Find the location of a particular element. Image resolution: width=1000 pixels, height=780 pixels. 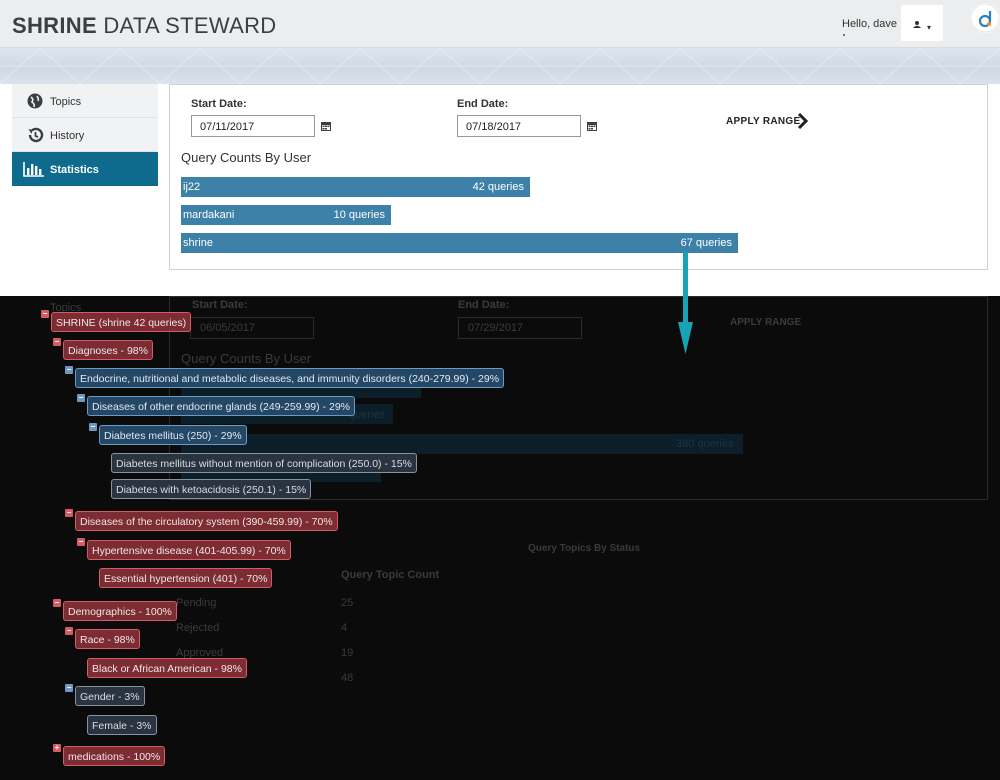

tree-node: Race - 98% is located at coordinates (107, 639).